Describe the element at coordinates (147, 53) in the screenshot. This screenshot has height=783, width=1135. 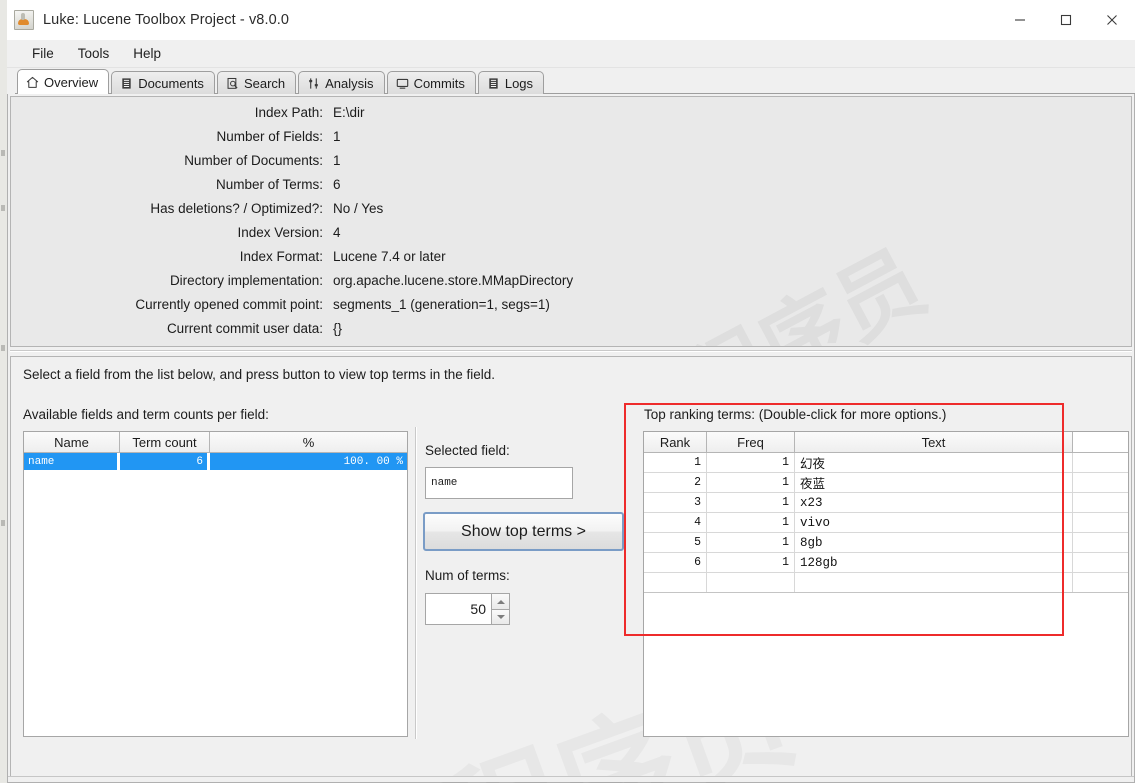
I see `menu-item-help: Help` at that location.